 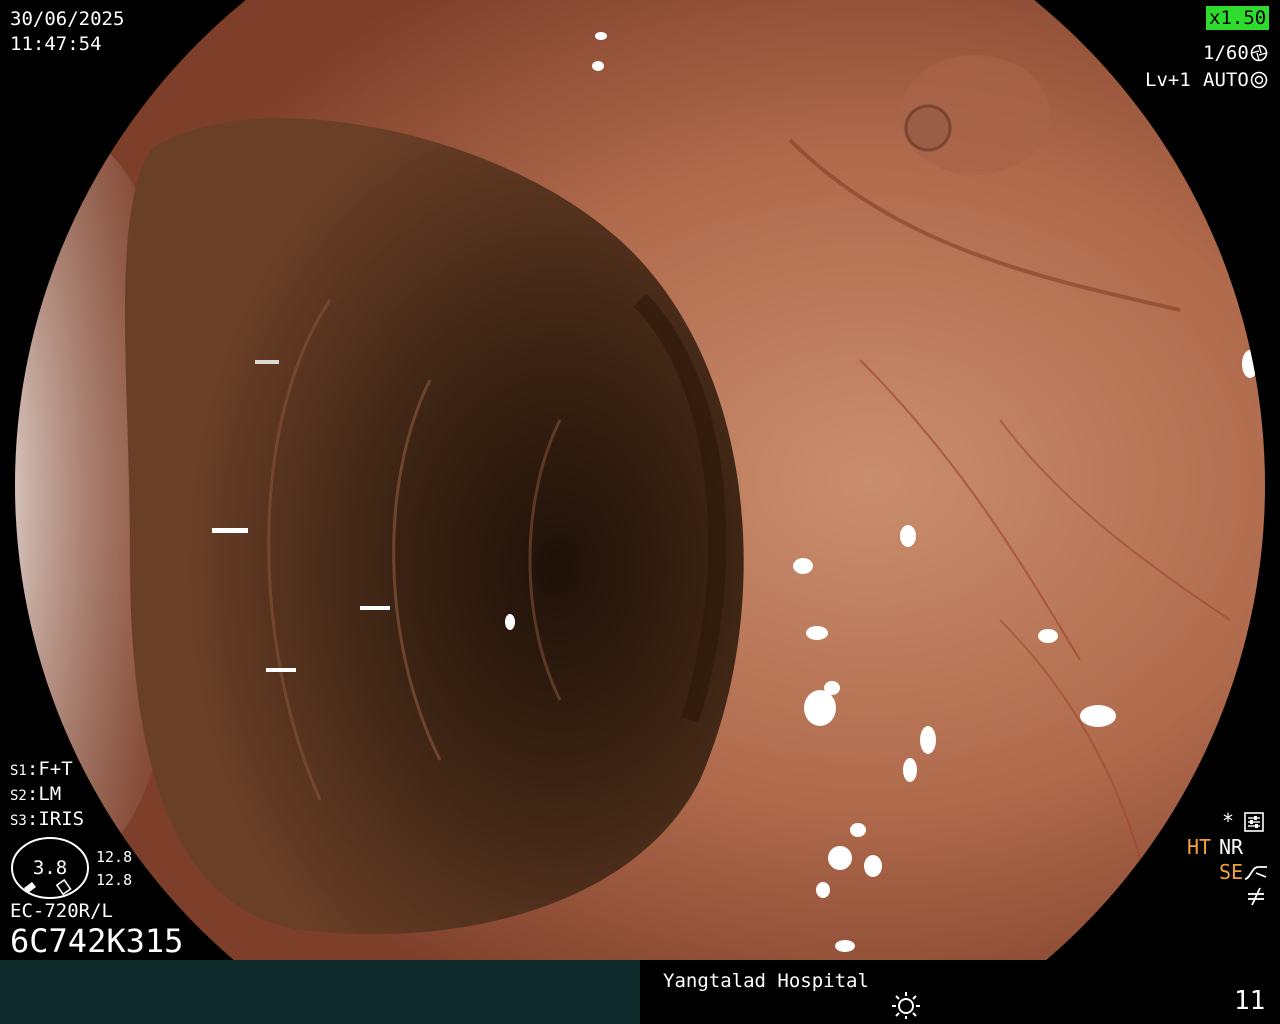 I want to click on image-counter: 11, so click(x=1250, y=1001).